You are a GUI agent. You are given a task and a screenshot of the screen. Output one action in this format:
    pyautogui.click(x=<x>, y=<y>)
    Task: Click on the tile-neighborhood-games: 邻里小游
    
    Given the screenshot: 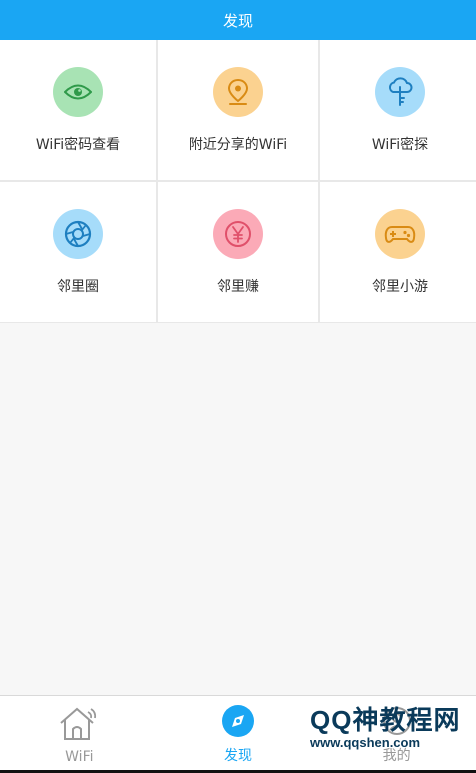 What is the action you would take?
    pyautogui.click(x=398, y=252)
    